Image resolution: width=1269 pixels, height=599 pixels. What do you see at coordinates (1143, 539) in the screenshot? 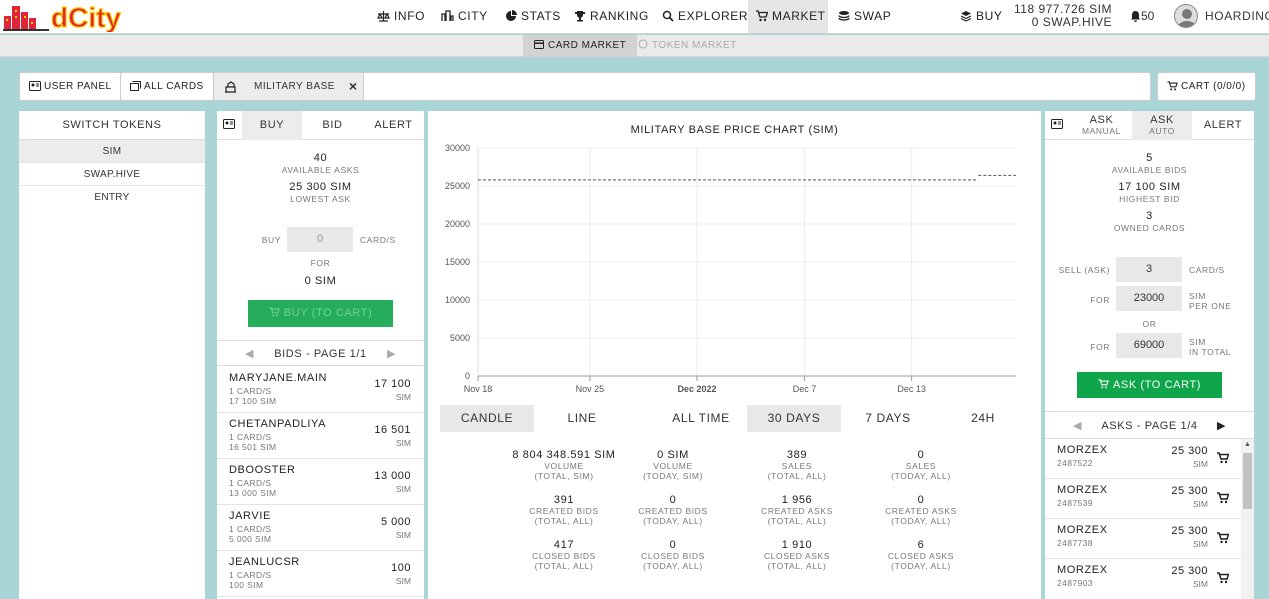
I see `ask-row: MORZEX 2487738 25 300 SIM` at bounding box center [1143, 539].